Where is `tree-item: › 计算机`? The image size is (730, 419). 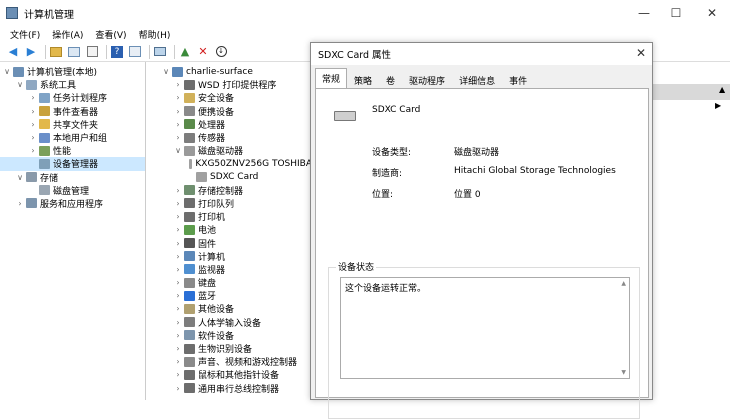
tree-item: › 计算机 is located at coordinates (229, 256).